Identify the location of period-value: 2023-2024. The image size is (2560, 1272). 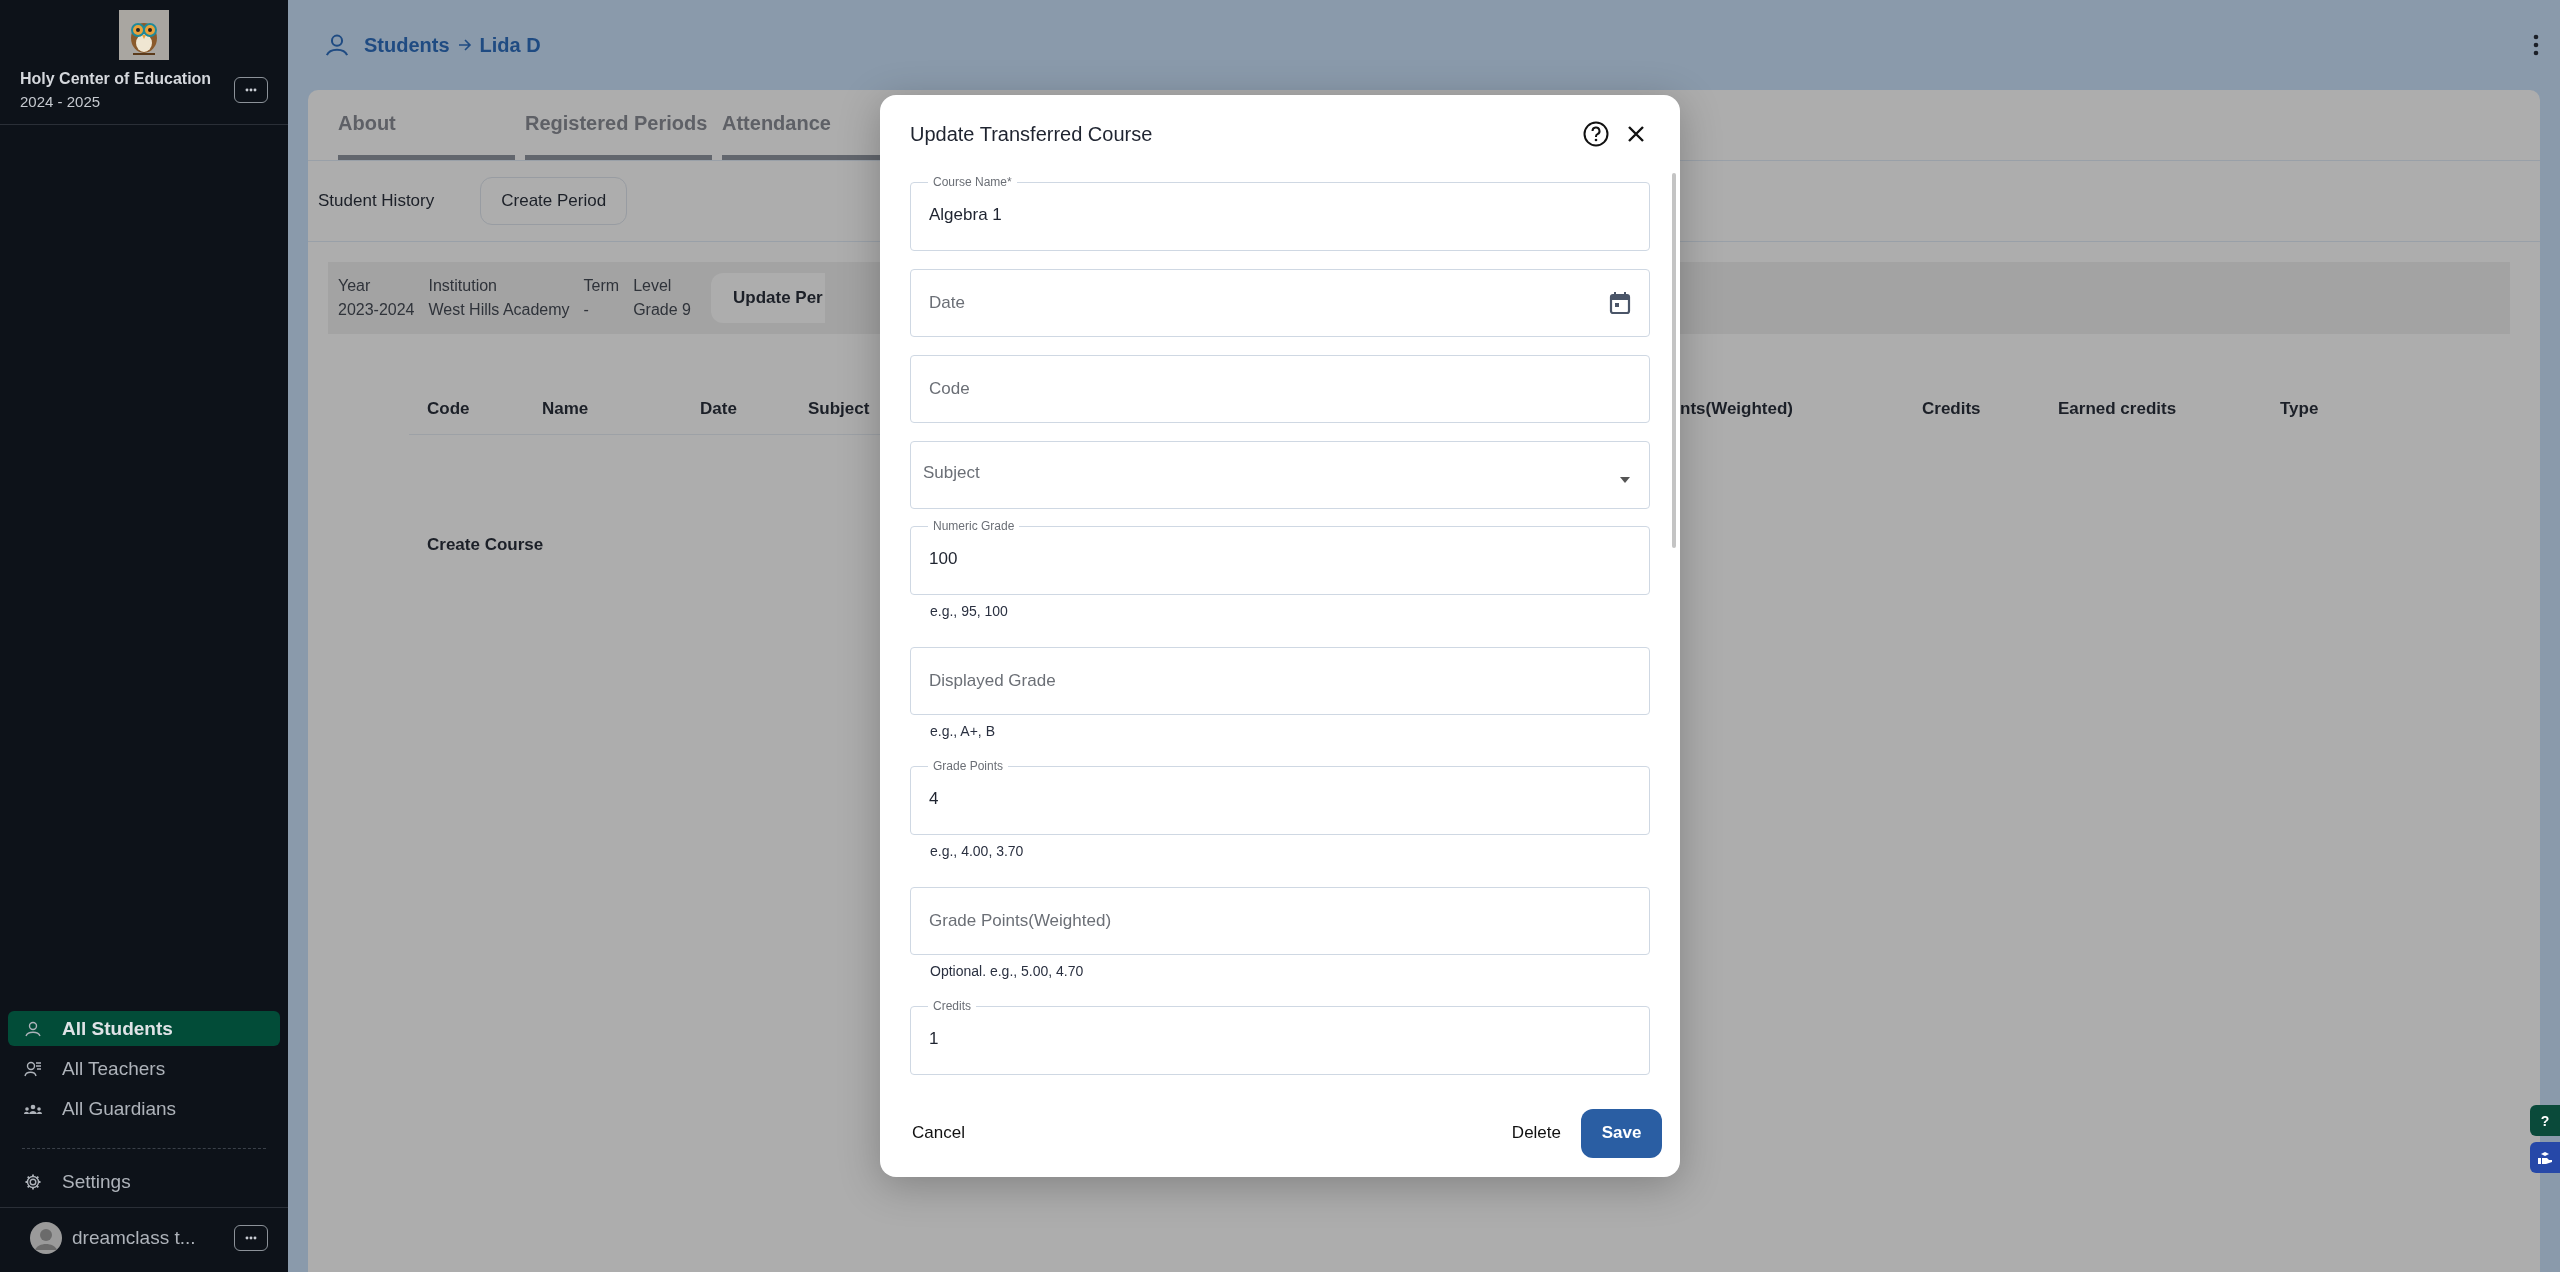
(376, 310).